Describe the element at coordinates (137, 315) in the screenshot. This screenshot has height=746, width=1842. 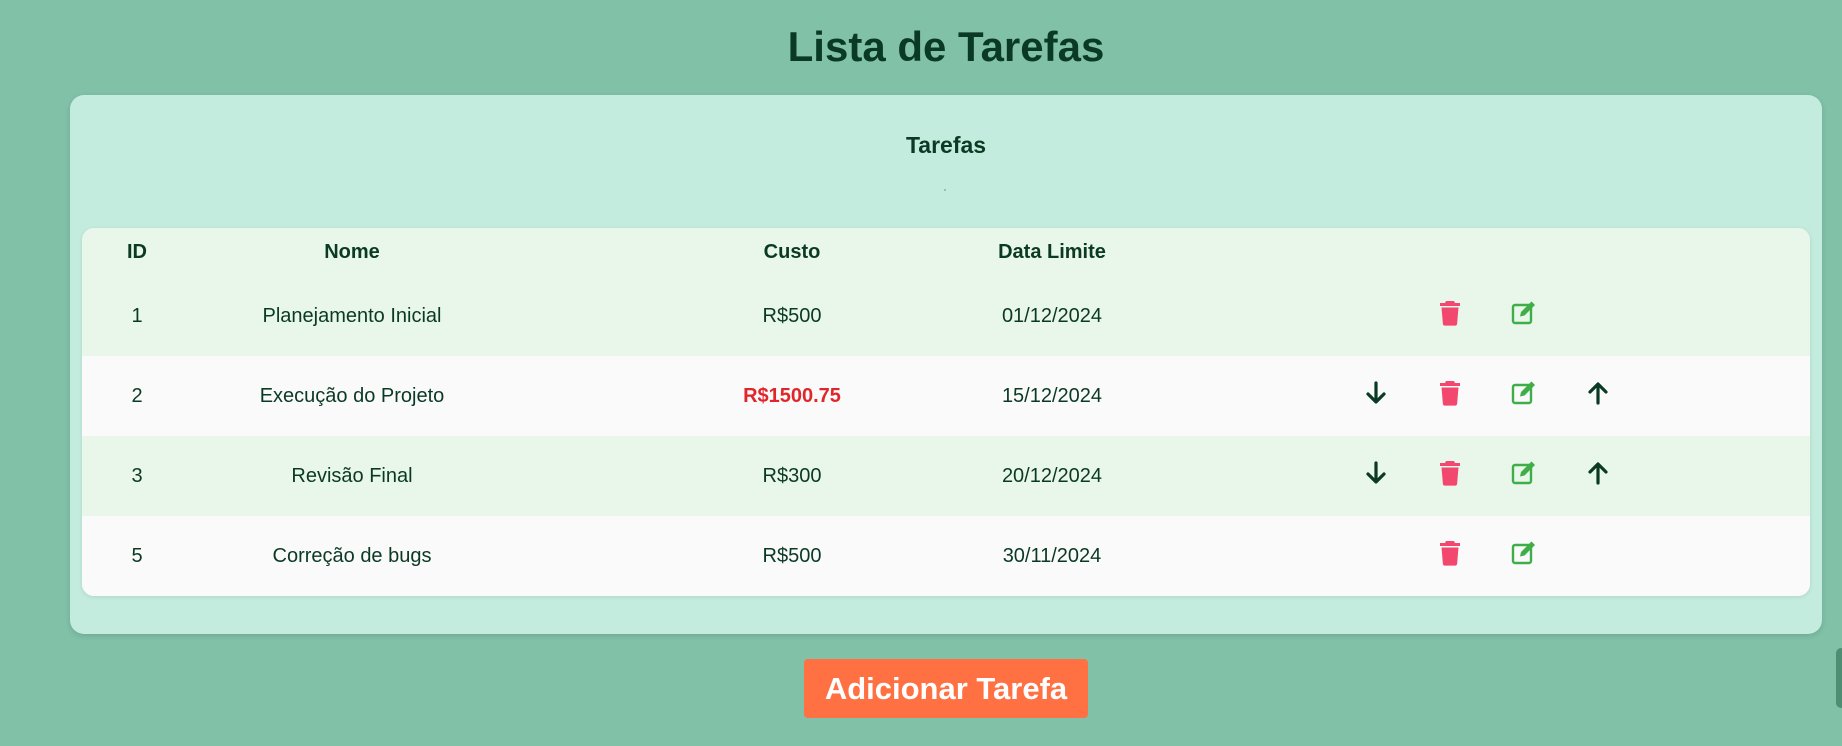
I see `task-id: 1` at that location.